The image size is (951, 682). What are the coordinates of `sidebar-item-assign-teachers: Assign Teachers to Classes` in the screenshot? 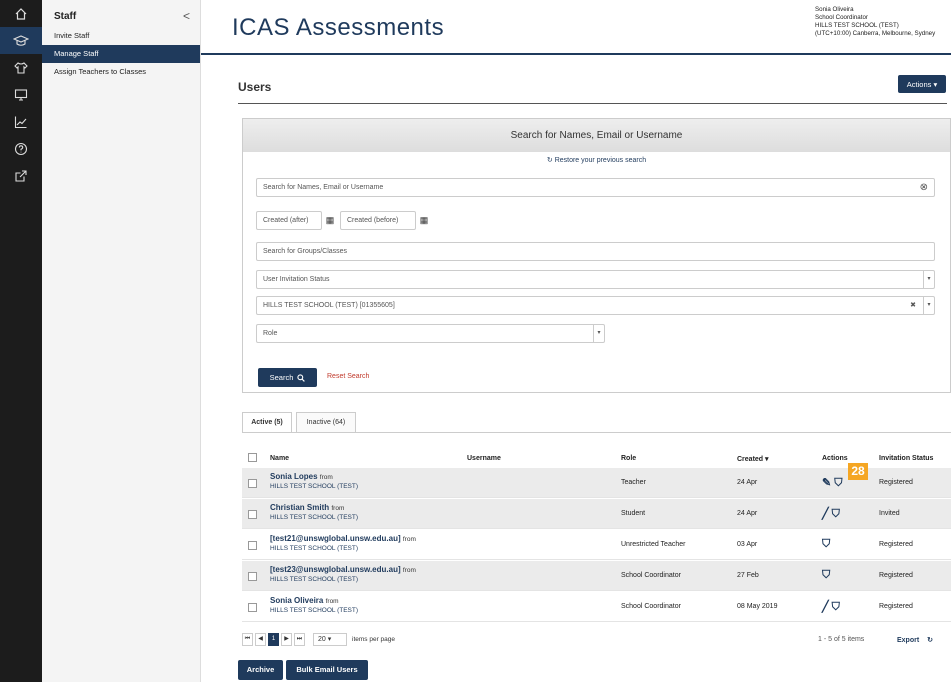 It's located at (121, 72).